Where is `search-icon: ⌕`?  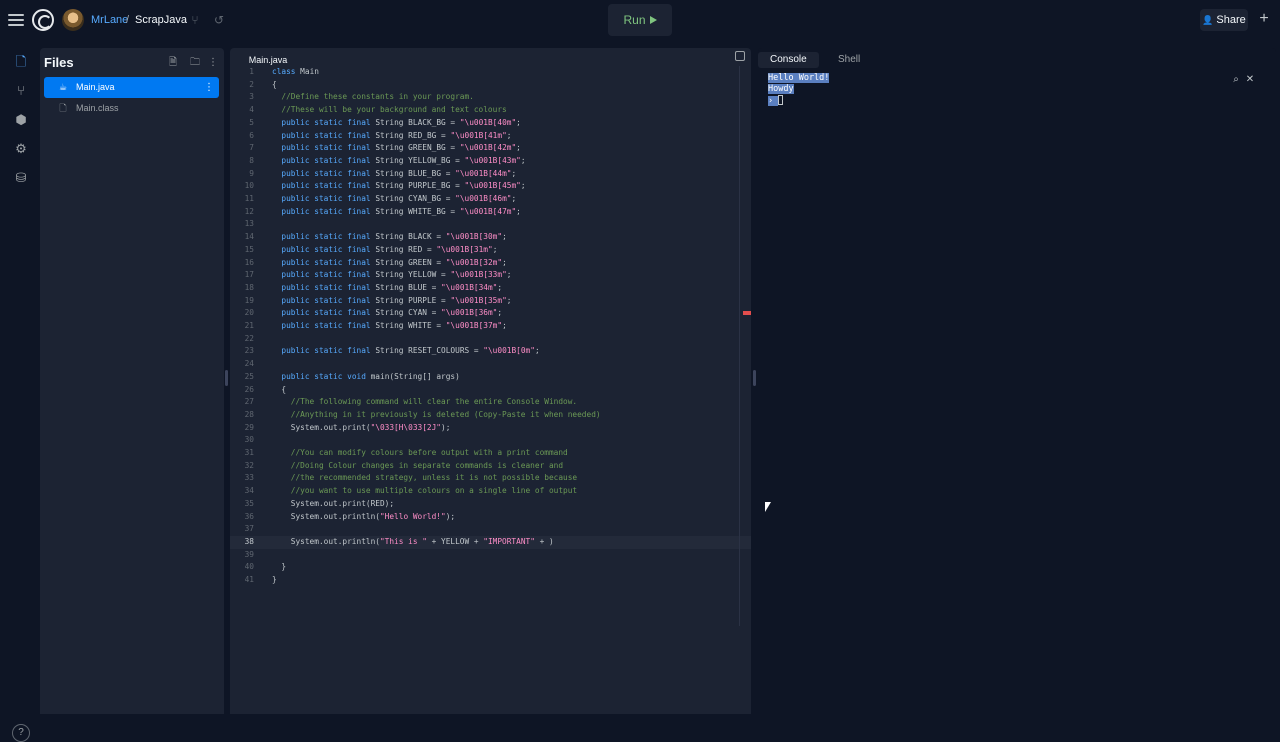 search-icon: ⌕ is located at coordinates (1236, 80).